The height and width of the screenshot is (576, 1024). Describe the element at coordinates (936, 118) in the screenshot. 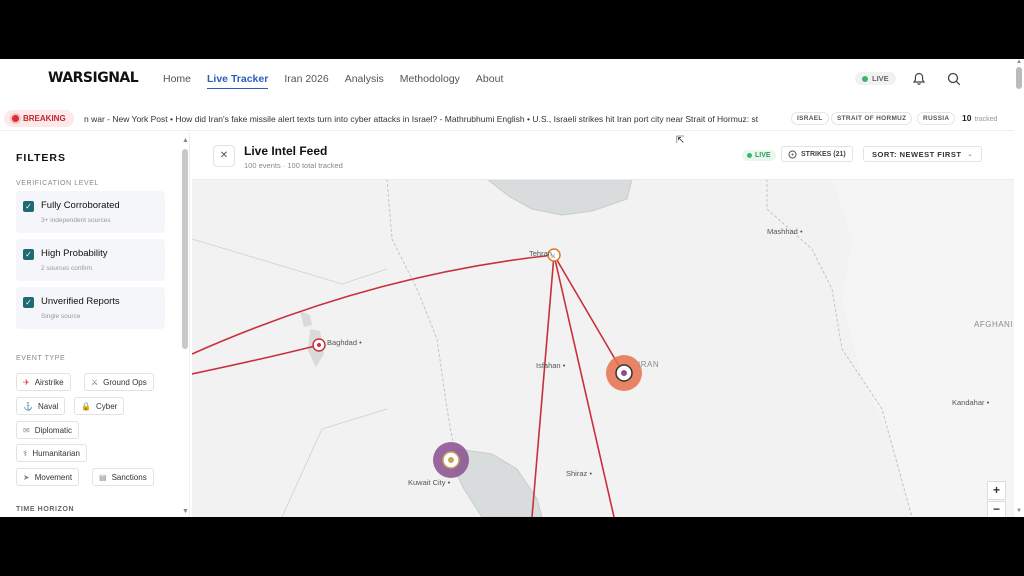

I see `tag-russia: RUSSIA` at that location.